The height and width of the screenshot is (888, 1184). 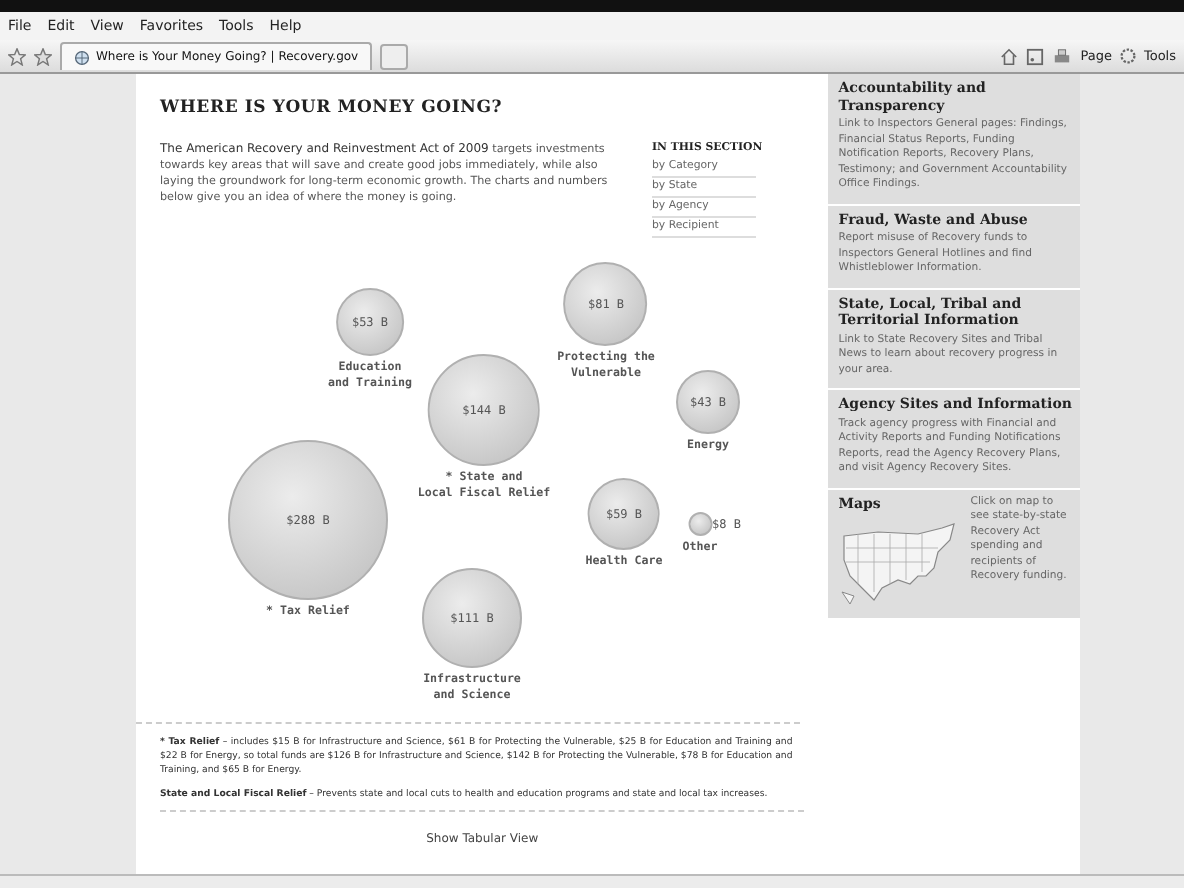 What do you see at coordinates (43, 56) in the screenshot?
I see `star-add-icon` at bounding box center [43, 56].